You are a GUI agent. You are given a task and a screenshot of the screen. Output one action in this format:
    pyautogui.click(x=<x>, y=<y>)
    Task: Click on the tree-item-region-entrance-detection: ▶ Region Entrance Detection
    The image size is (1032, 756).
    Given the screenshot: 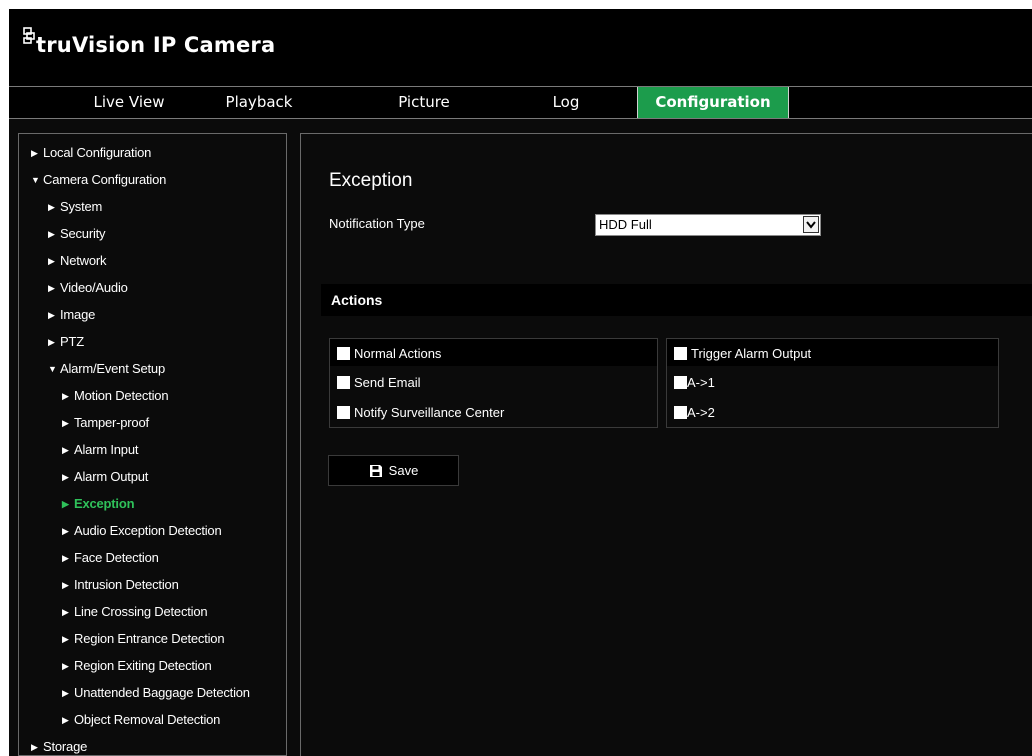 What is the action you would take?
    pyautogui.click(x=143, y=639)
    